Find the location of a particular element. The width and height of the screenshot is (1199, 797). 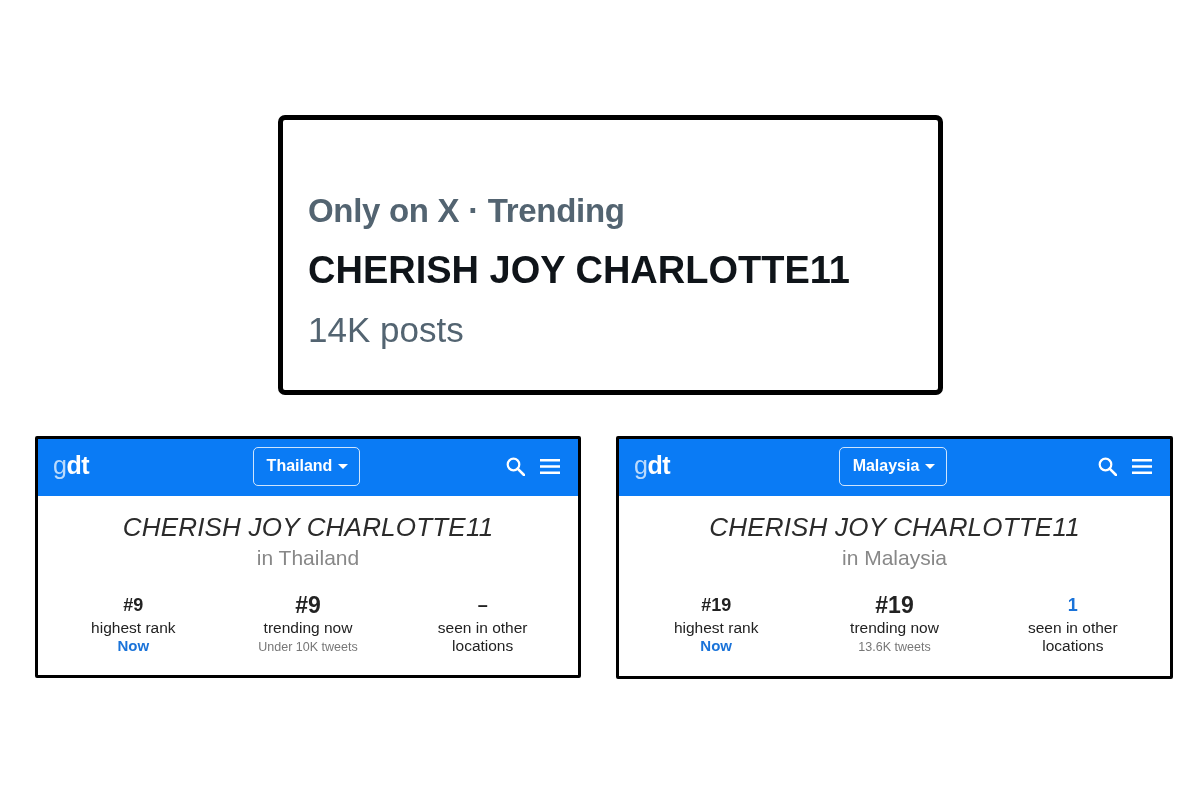

location-line: in Thailand is located at coordinates (308, 558).